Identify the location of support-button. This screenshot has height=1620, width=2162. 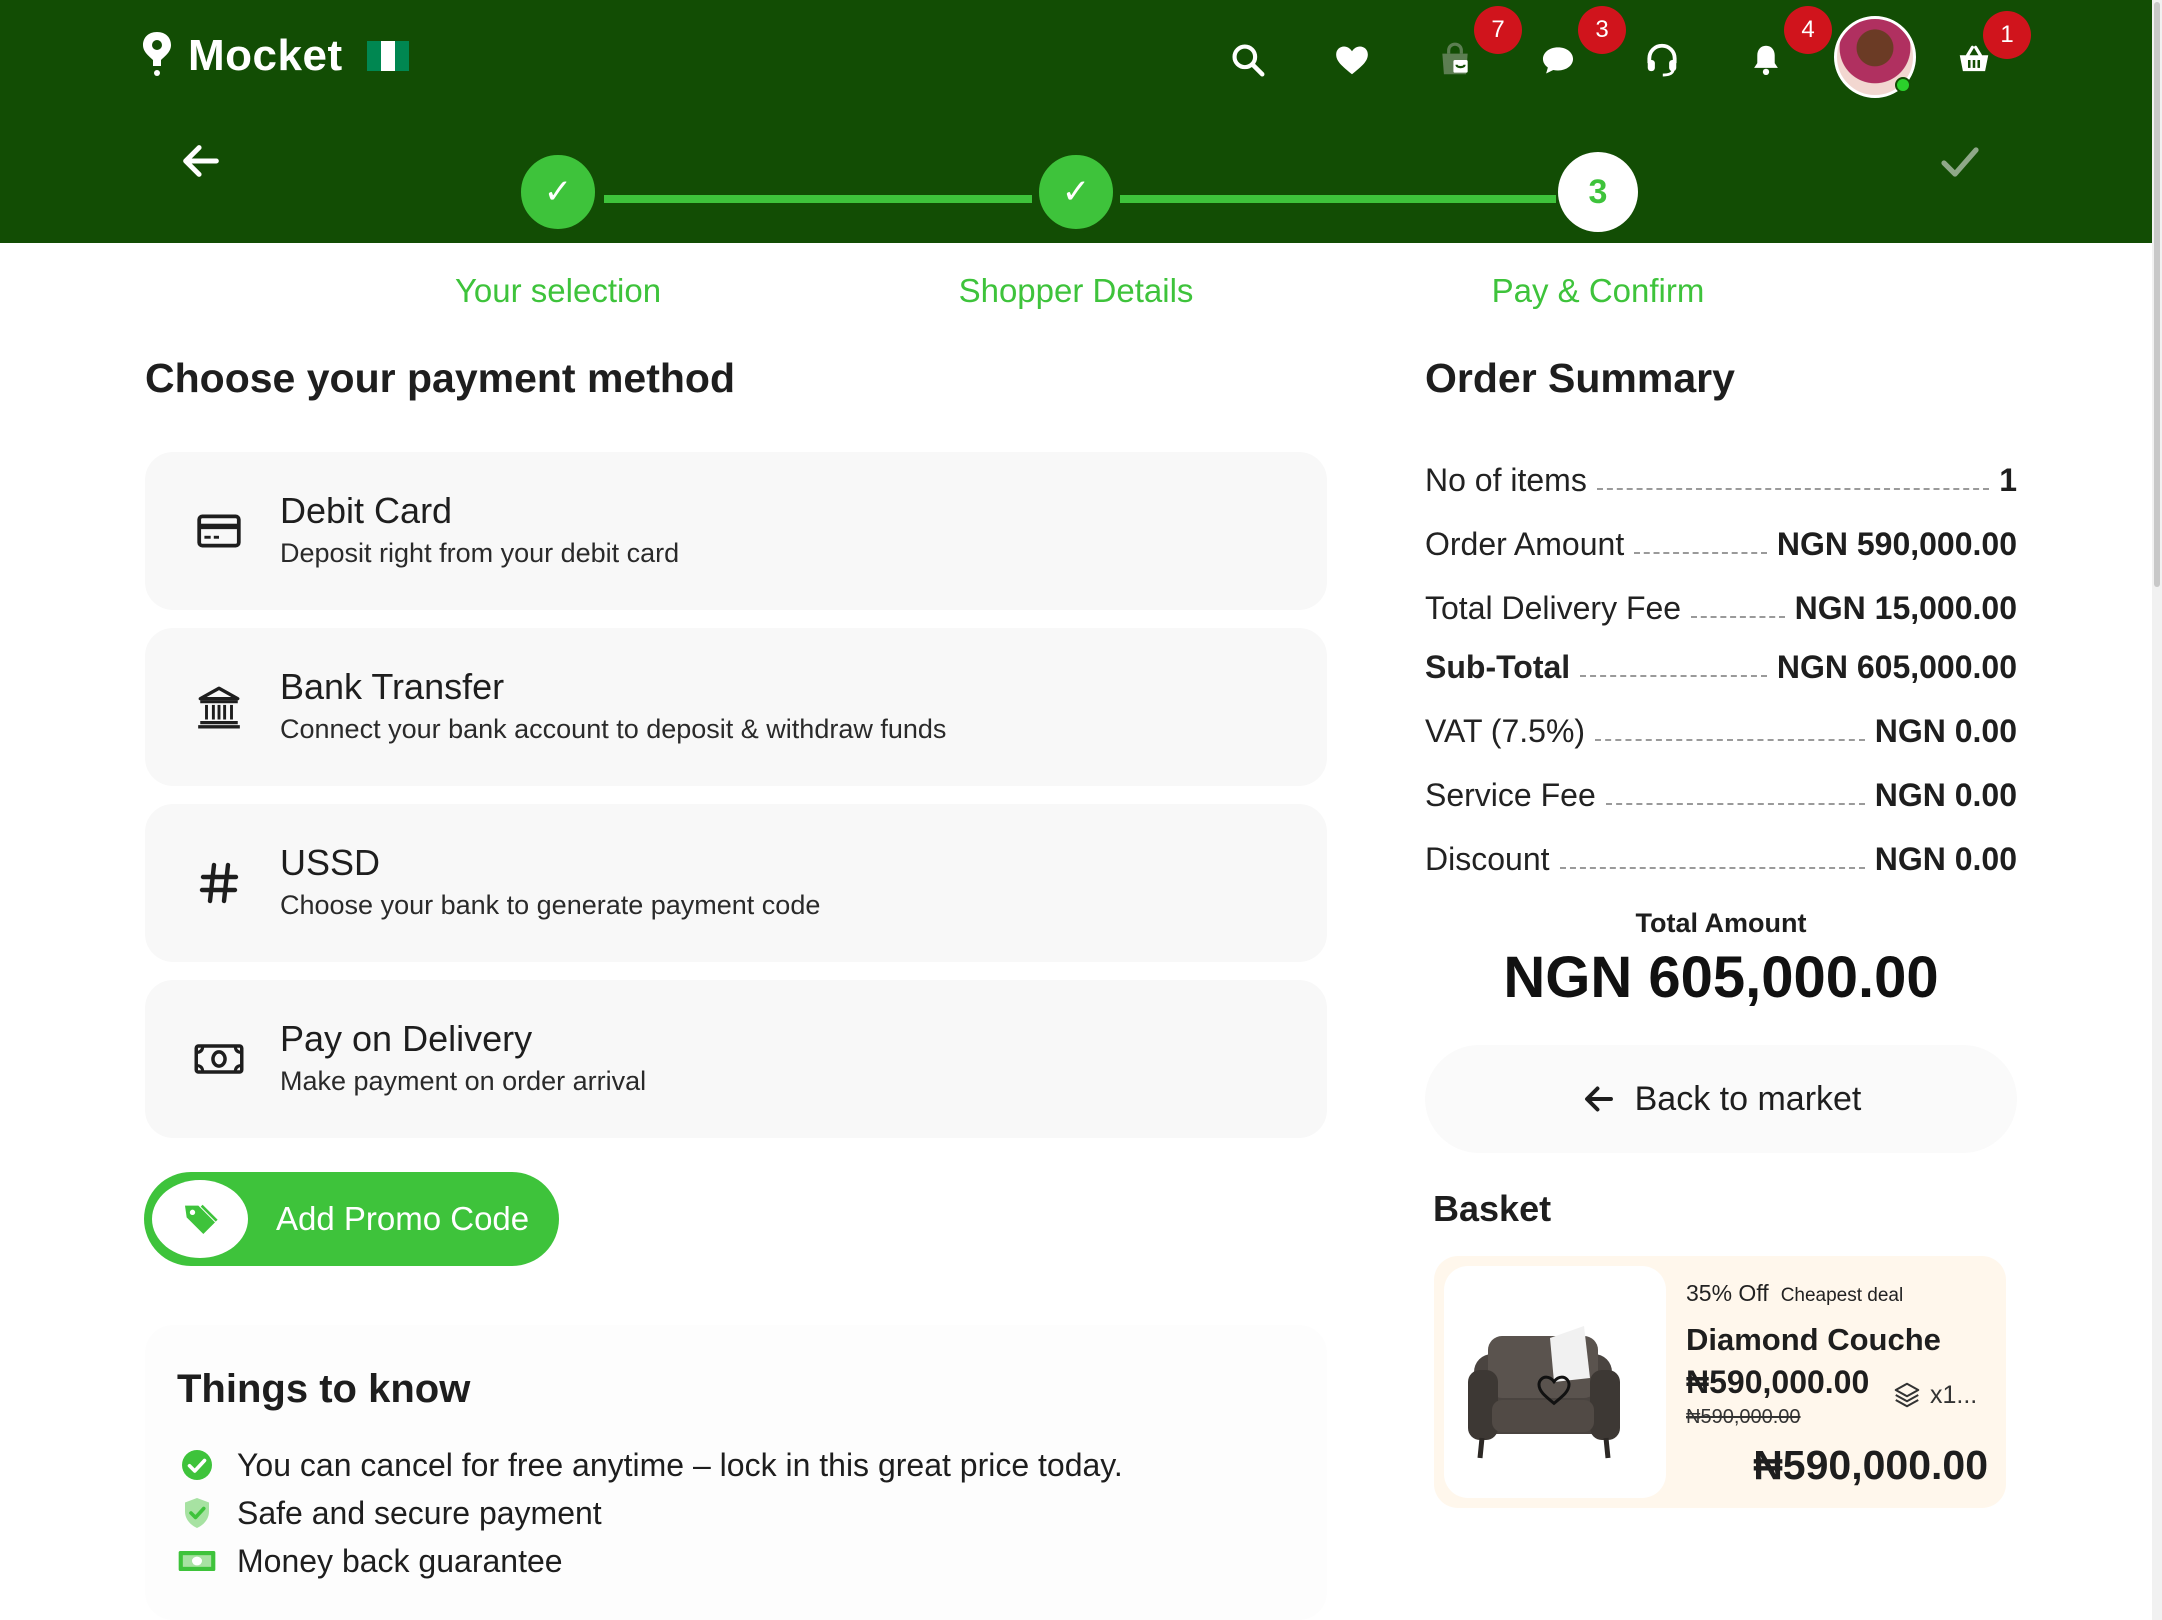
(1662, 60).